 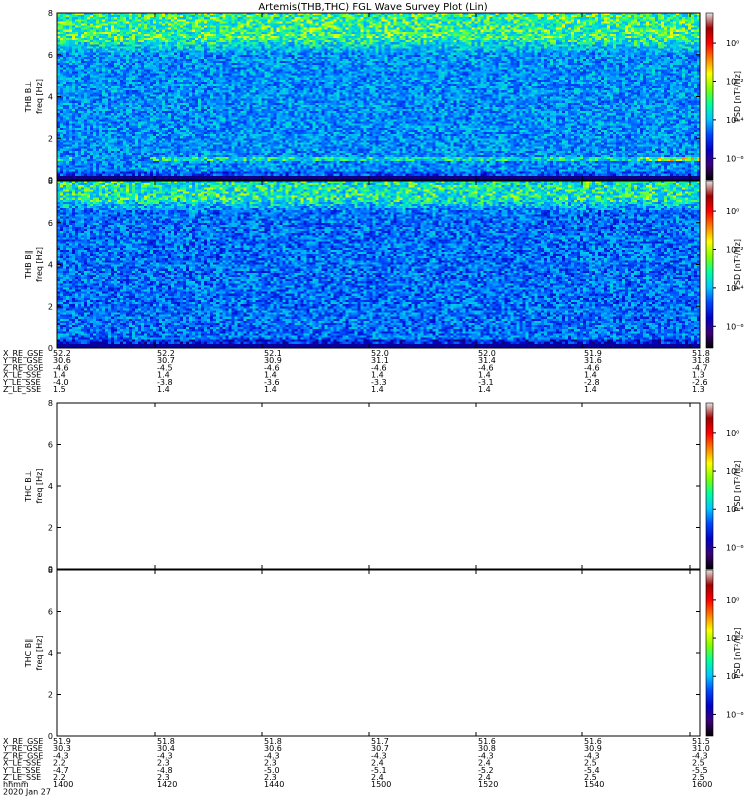 What do you see at coordinates (381, 784) in the screenshot?
I see `ephem-value: 1500` at bounding box center [381, 784].